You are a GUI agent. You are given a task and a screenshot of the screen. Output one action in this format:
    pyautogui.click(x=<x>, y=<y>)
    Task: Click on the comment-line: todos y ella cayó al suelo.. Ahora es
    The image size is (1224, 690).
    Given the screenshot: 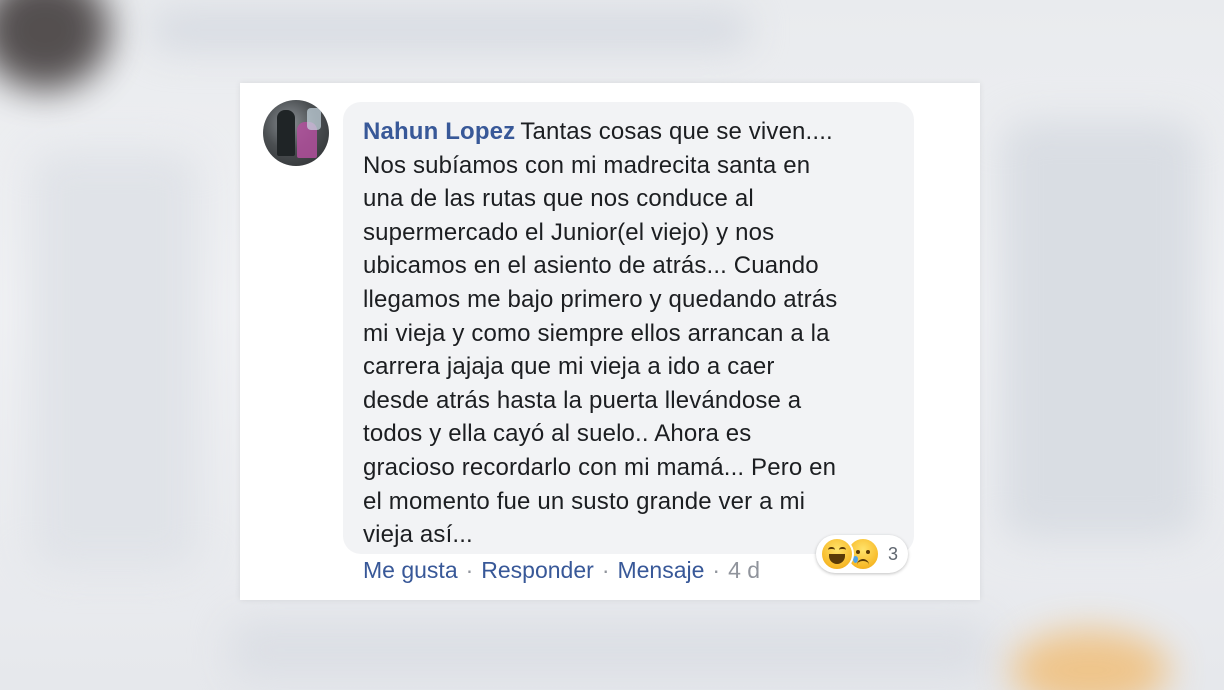 What is the action you would take?
    pyautogui.click(x=557, y=434)
    